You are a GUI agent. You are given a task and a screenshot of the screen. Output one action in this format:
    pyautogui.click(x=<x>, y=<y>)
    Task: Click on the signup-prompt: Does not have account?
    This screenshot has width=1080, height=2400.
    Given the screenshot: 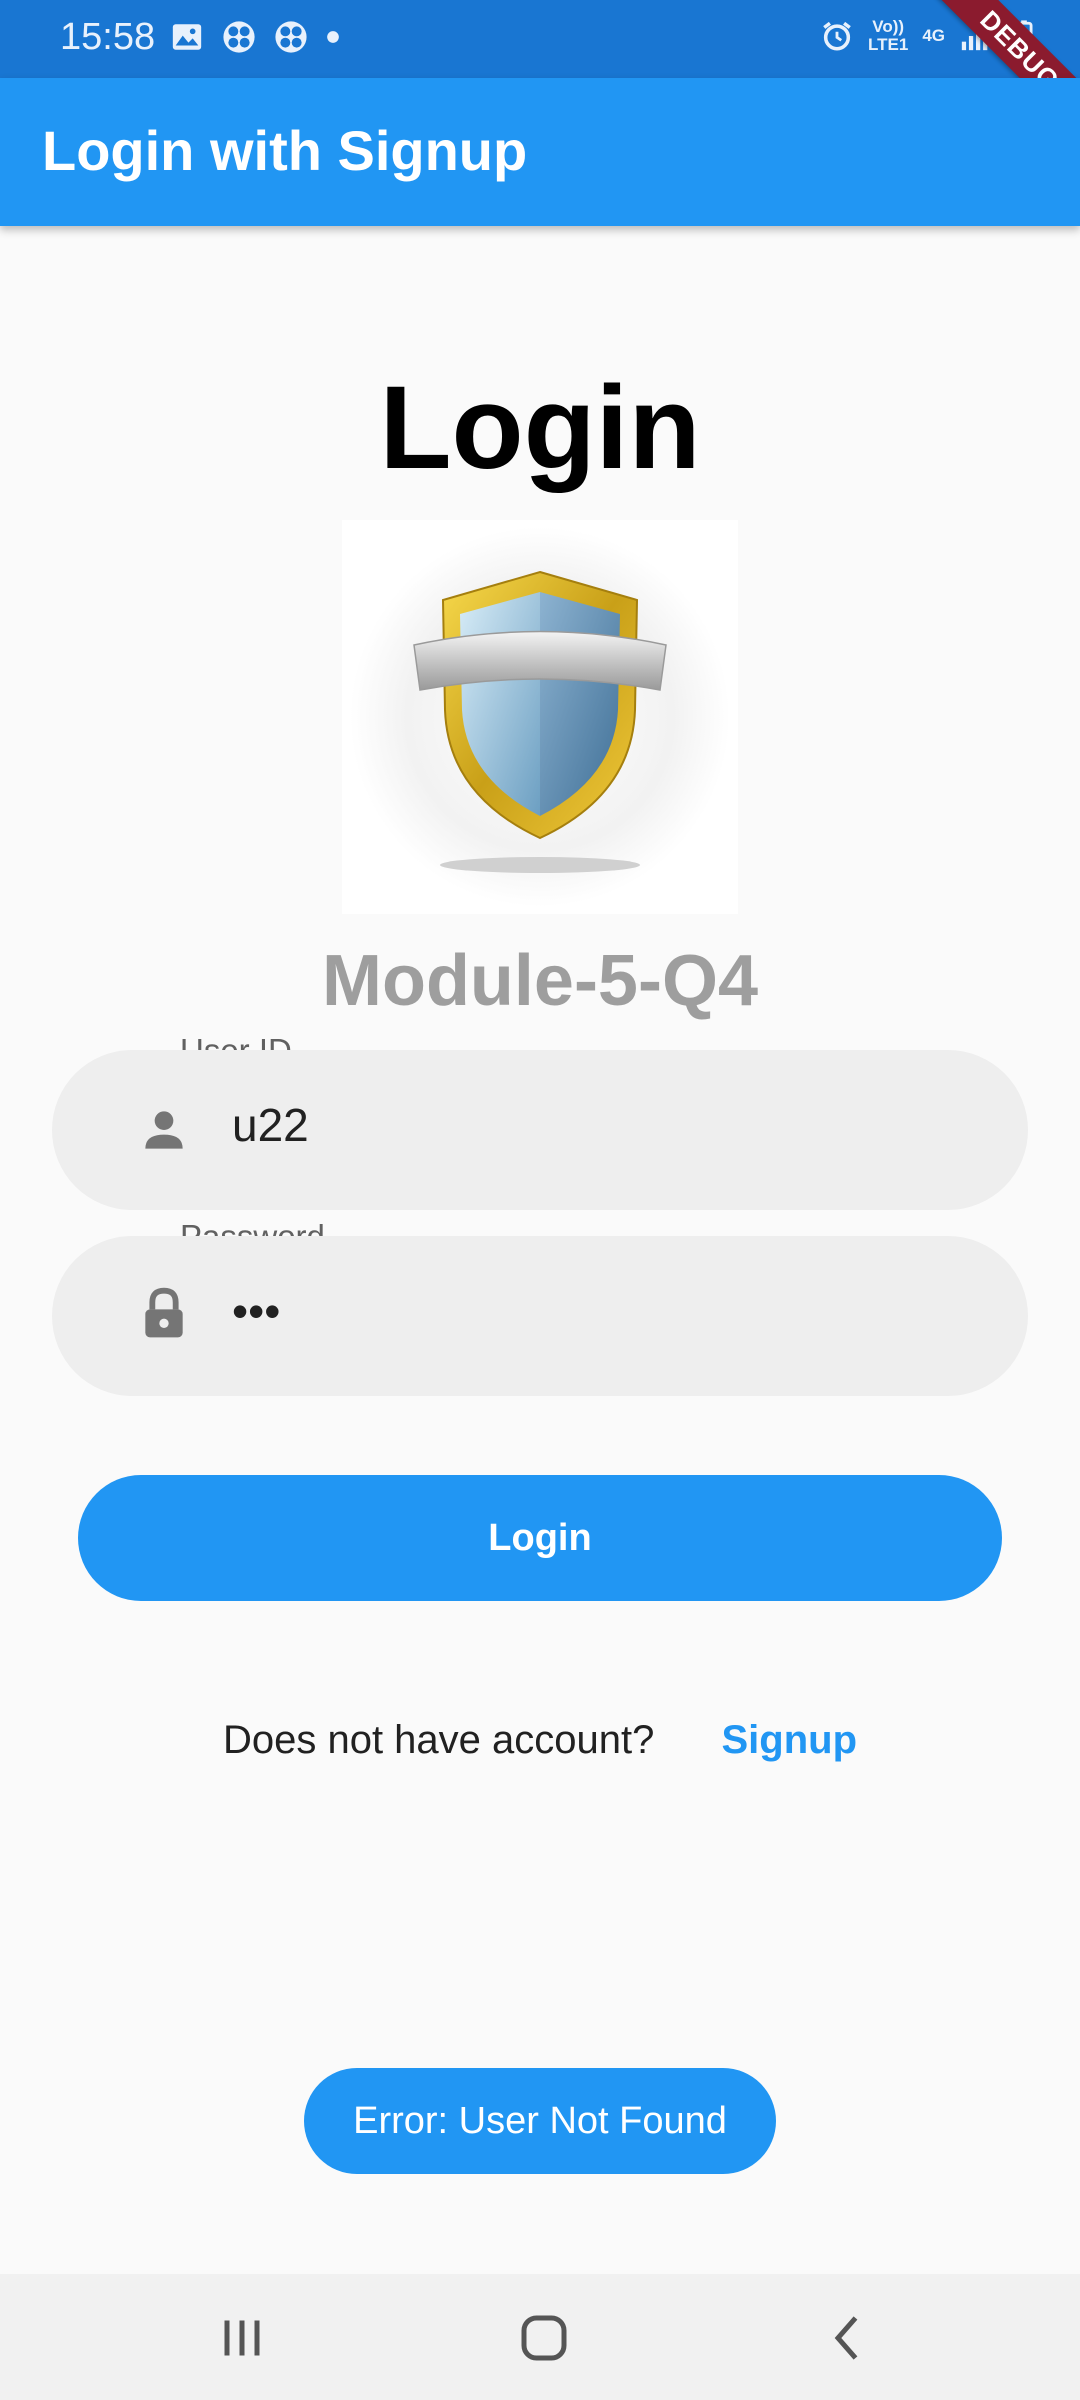 What is the action you would take?
    pyautogui.click(x=438, y=1740)
    